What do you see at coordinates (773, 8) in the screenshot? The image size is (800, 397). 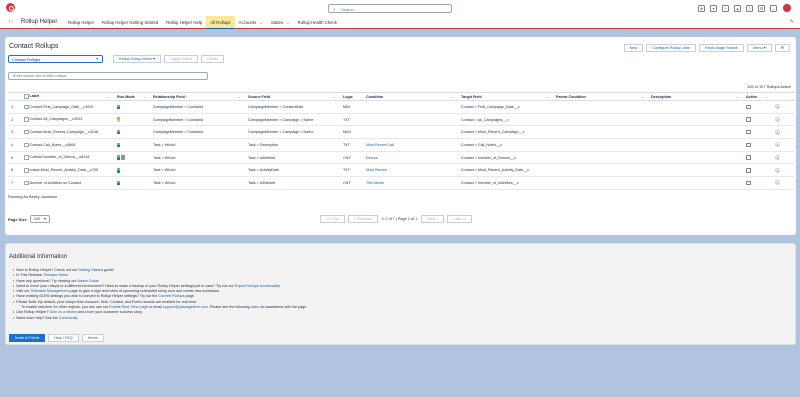 I see `notifications-bell-icon: ♪` at bounding box center [773, 8].